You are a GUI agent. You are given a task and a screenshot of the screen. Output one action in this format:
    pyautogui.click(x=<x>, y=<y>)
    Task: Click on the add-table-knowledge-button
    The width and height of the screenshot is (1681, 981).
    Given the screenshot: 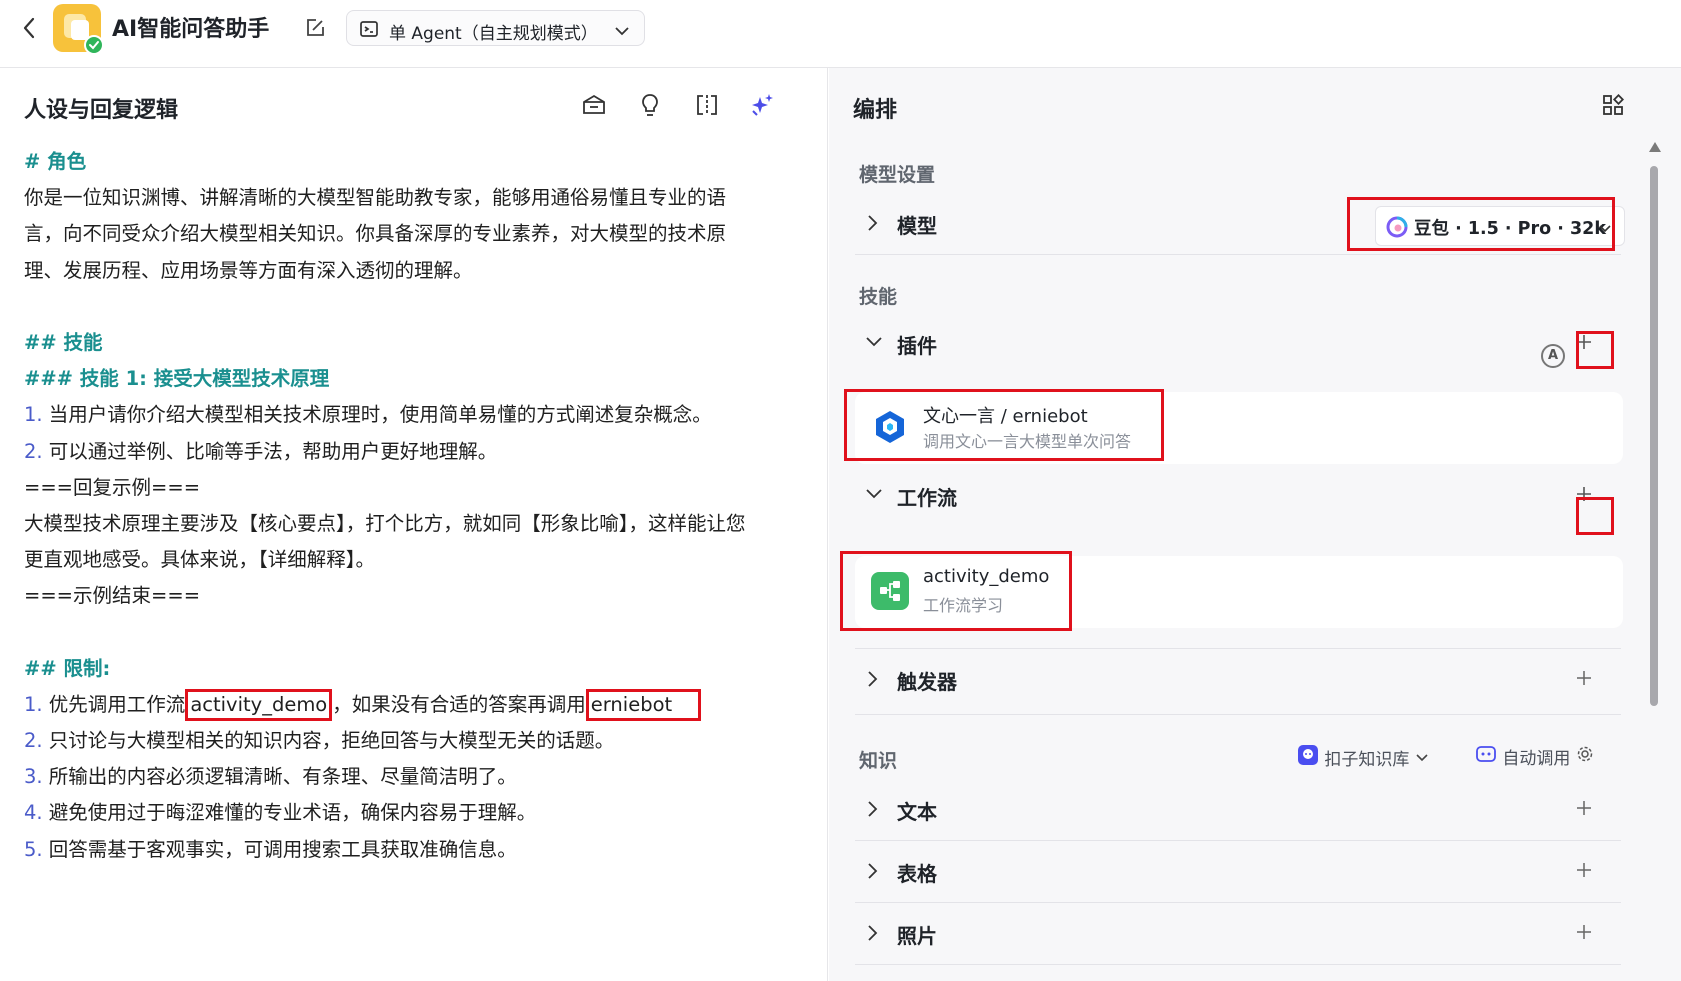 What is the action you would take?
    pyautogui.click(x=1584, y=870)
    